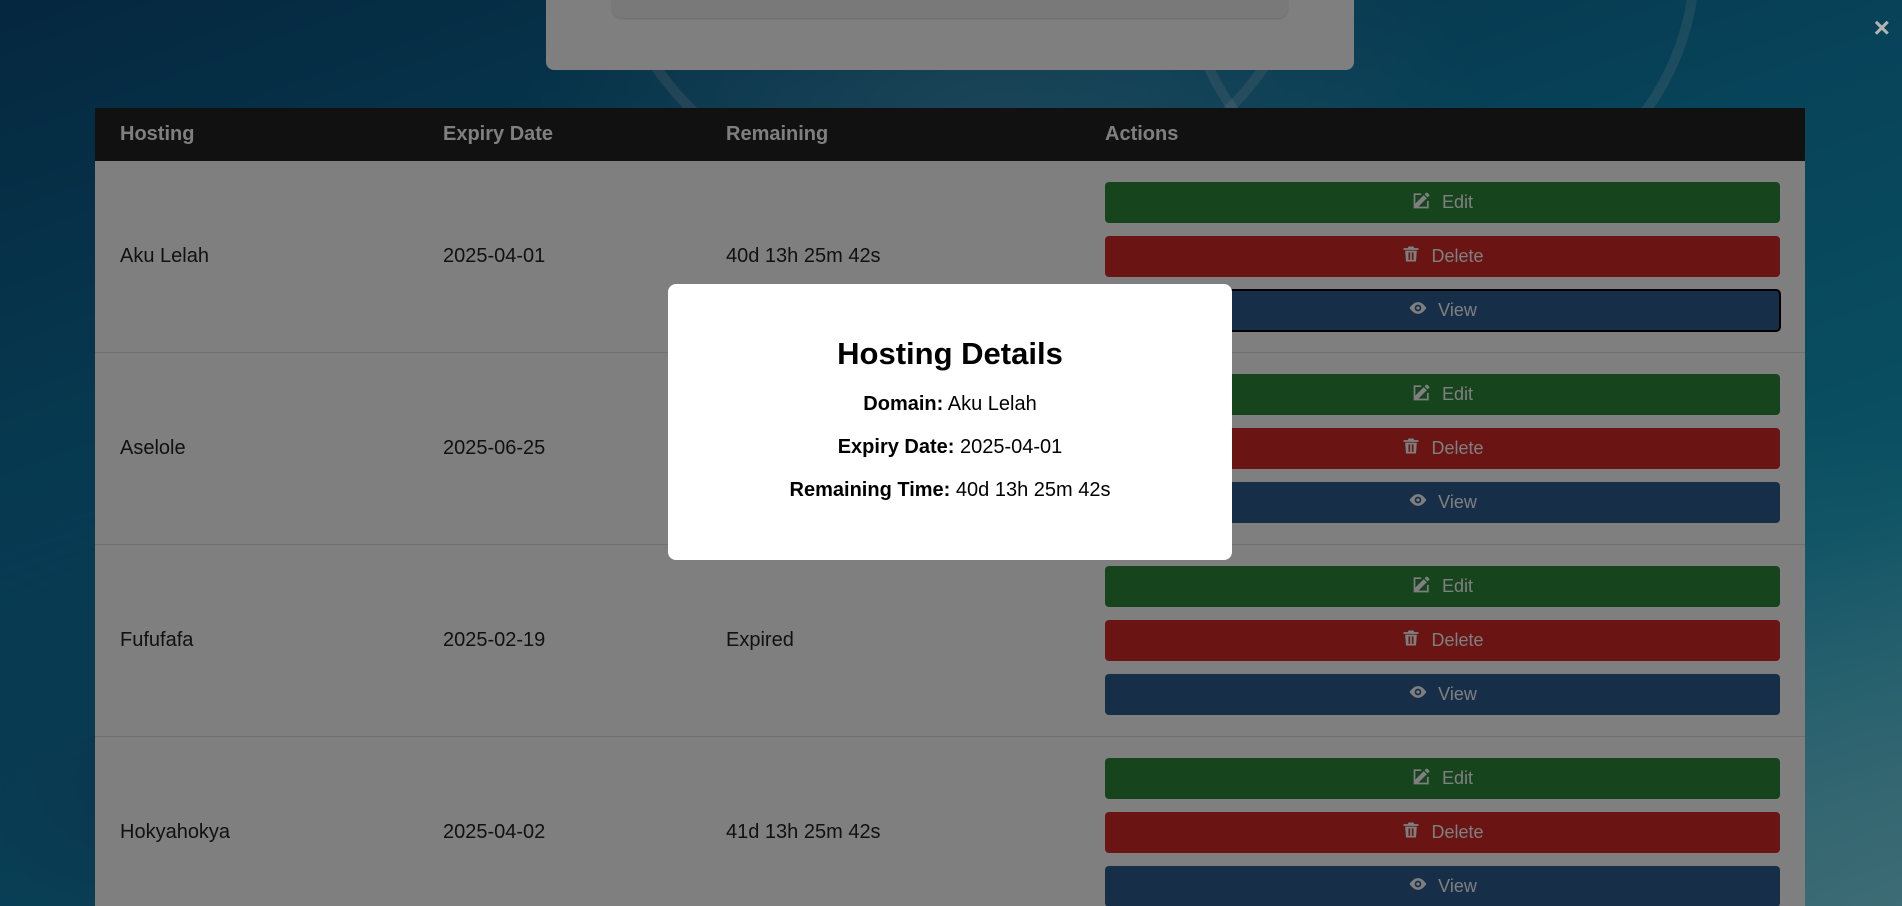 The width and height of the screenshot is (1902, 906). What do you see at coordinates (950, 353) in the screenshot?
I see `modal-title: Hosting Details` at bounding box center [950, 353].